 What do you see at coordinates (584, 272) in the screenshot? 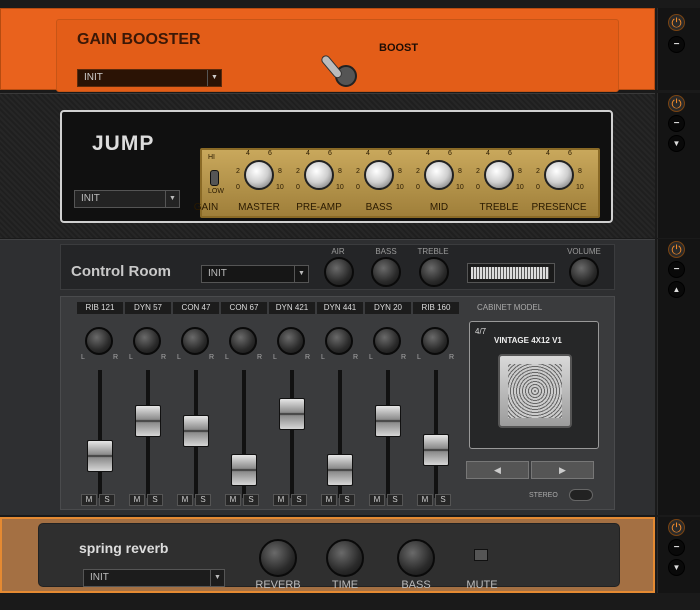
I see `volume-knob` at bounding box center [584, 272].